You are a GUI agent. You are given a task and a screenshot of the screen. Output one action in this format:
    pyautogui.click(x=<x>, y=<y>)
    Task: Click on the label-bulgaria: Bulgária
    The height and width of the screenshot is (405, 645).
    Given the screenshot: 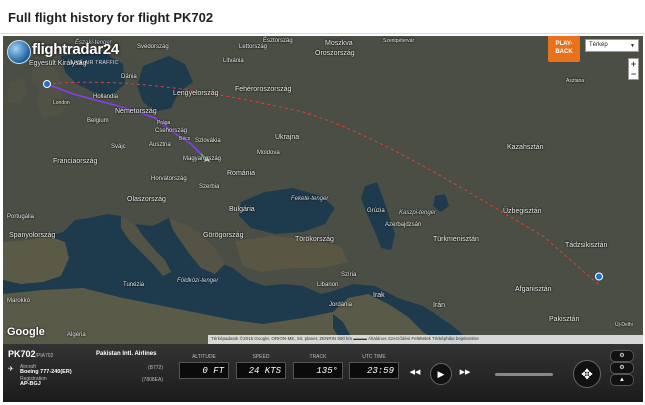 What is the action you would take?
    pyautogui.click(x=242, y=209)
    